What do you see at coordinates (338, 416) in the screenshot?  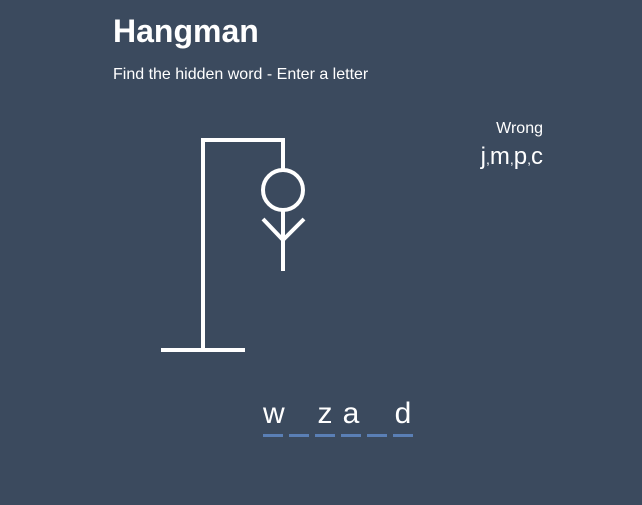 I see `word-display: w z a d` at bounding box center [338, 416].